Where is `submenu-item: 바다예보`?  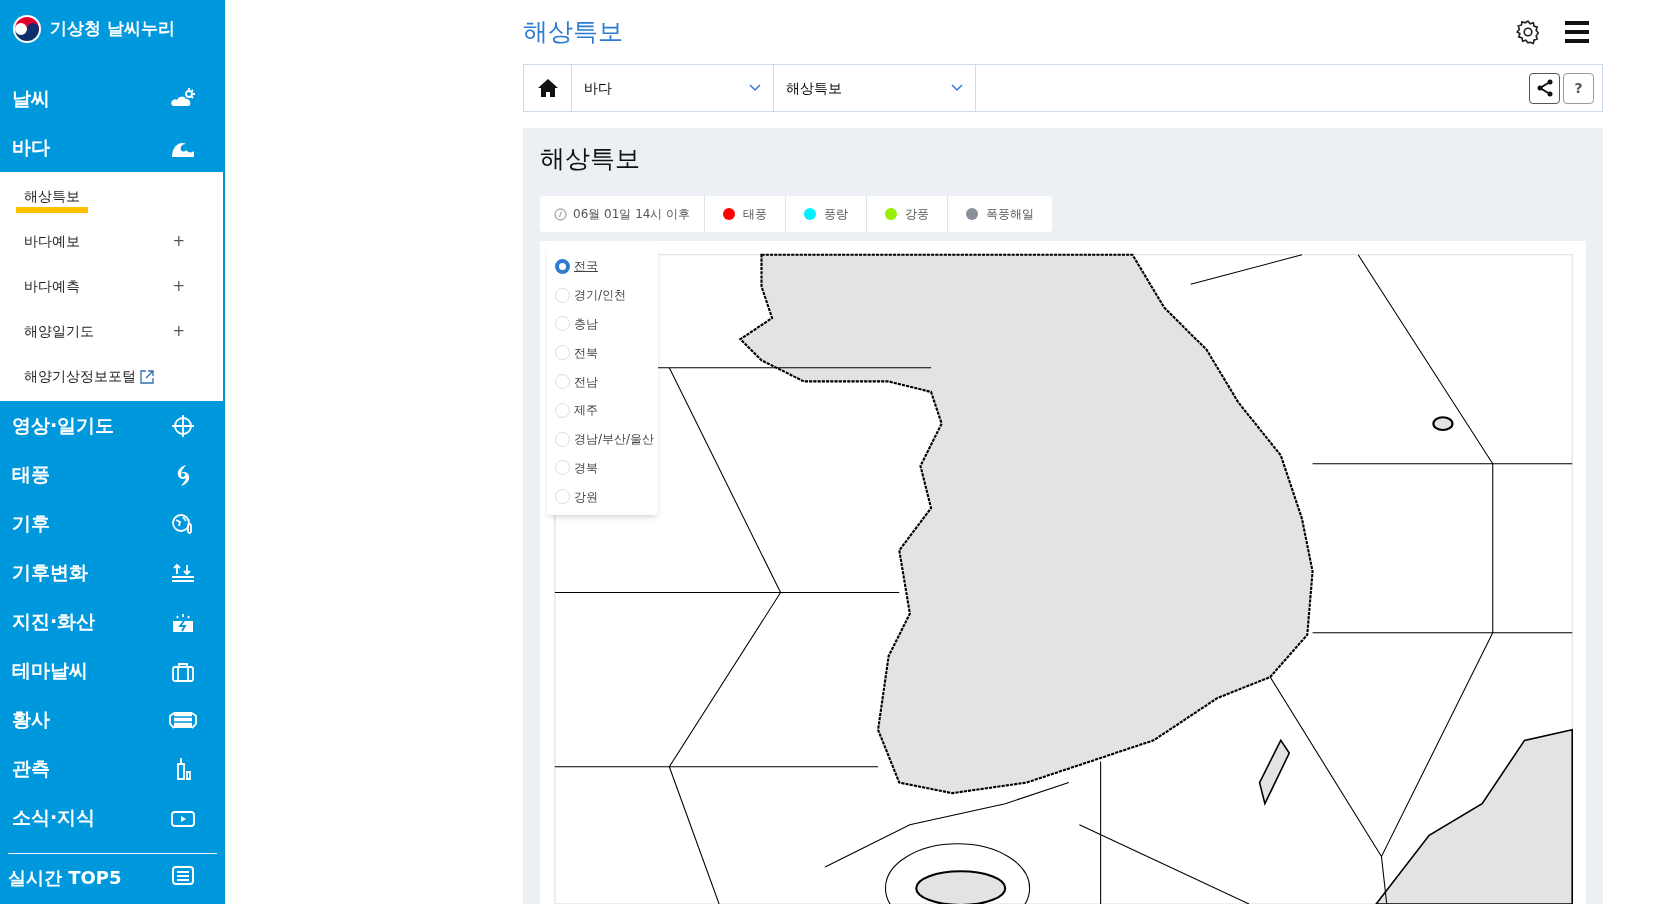 submenu-item: 바다예보 is located at coordinates (52, 241).